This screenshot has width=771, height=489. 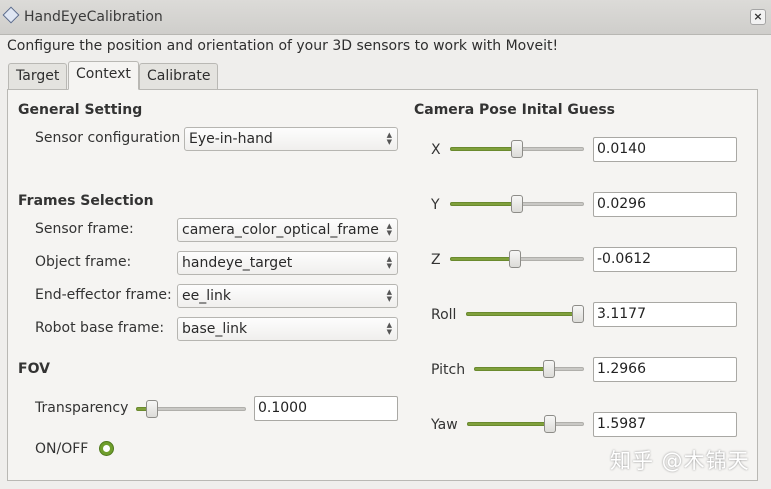 What do you see at coordinates (326, 408) in the screenshot?
I see `transparency-field: 0.1000` at bounding box center [326, 408].